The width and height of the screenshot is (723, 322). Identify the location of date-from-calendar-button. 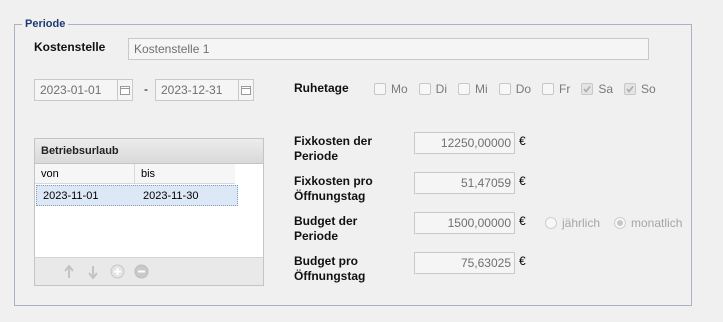
(125, 90).